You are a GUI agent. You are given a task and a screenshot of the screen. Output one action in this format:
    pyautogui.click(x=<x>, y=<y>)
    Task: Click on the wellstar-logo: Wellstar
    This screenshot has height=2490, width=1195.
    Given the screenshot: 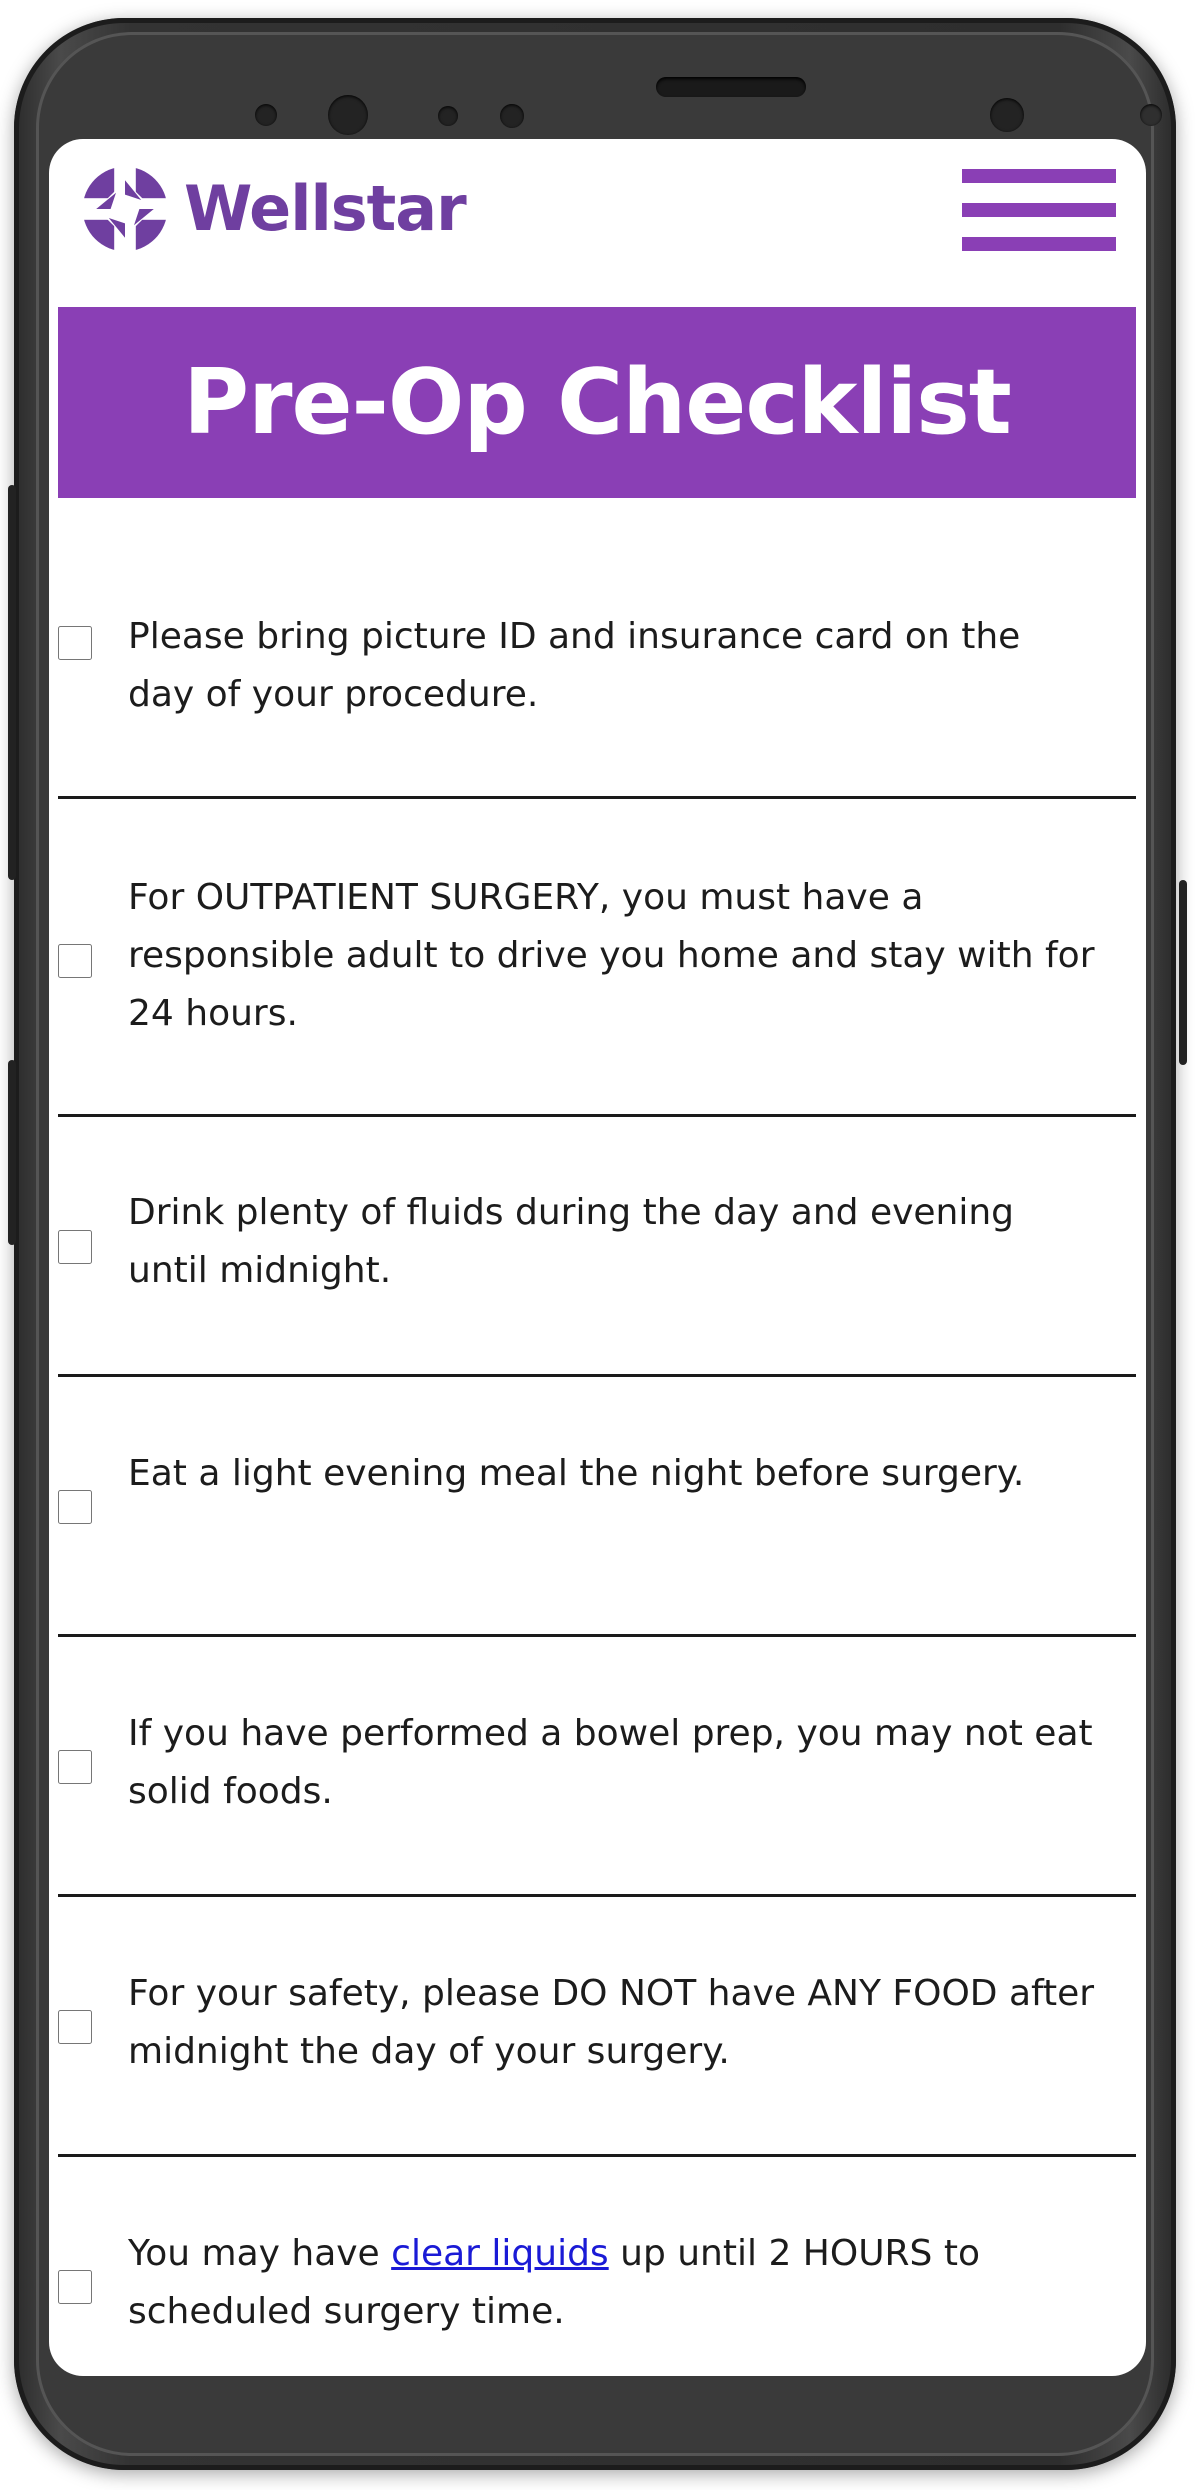 What is the action you would take?
    pyautogui.click(x=273, y=209)
    